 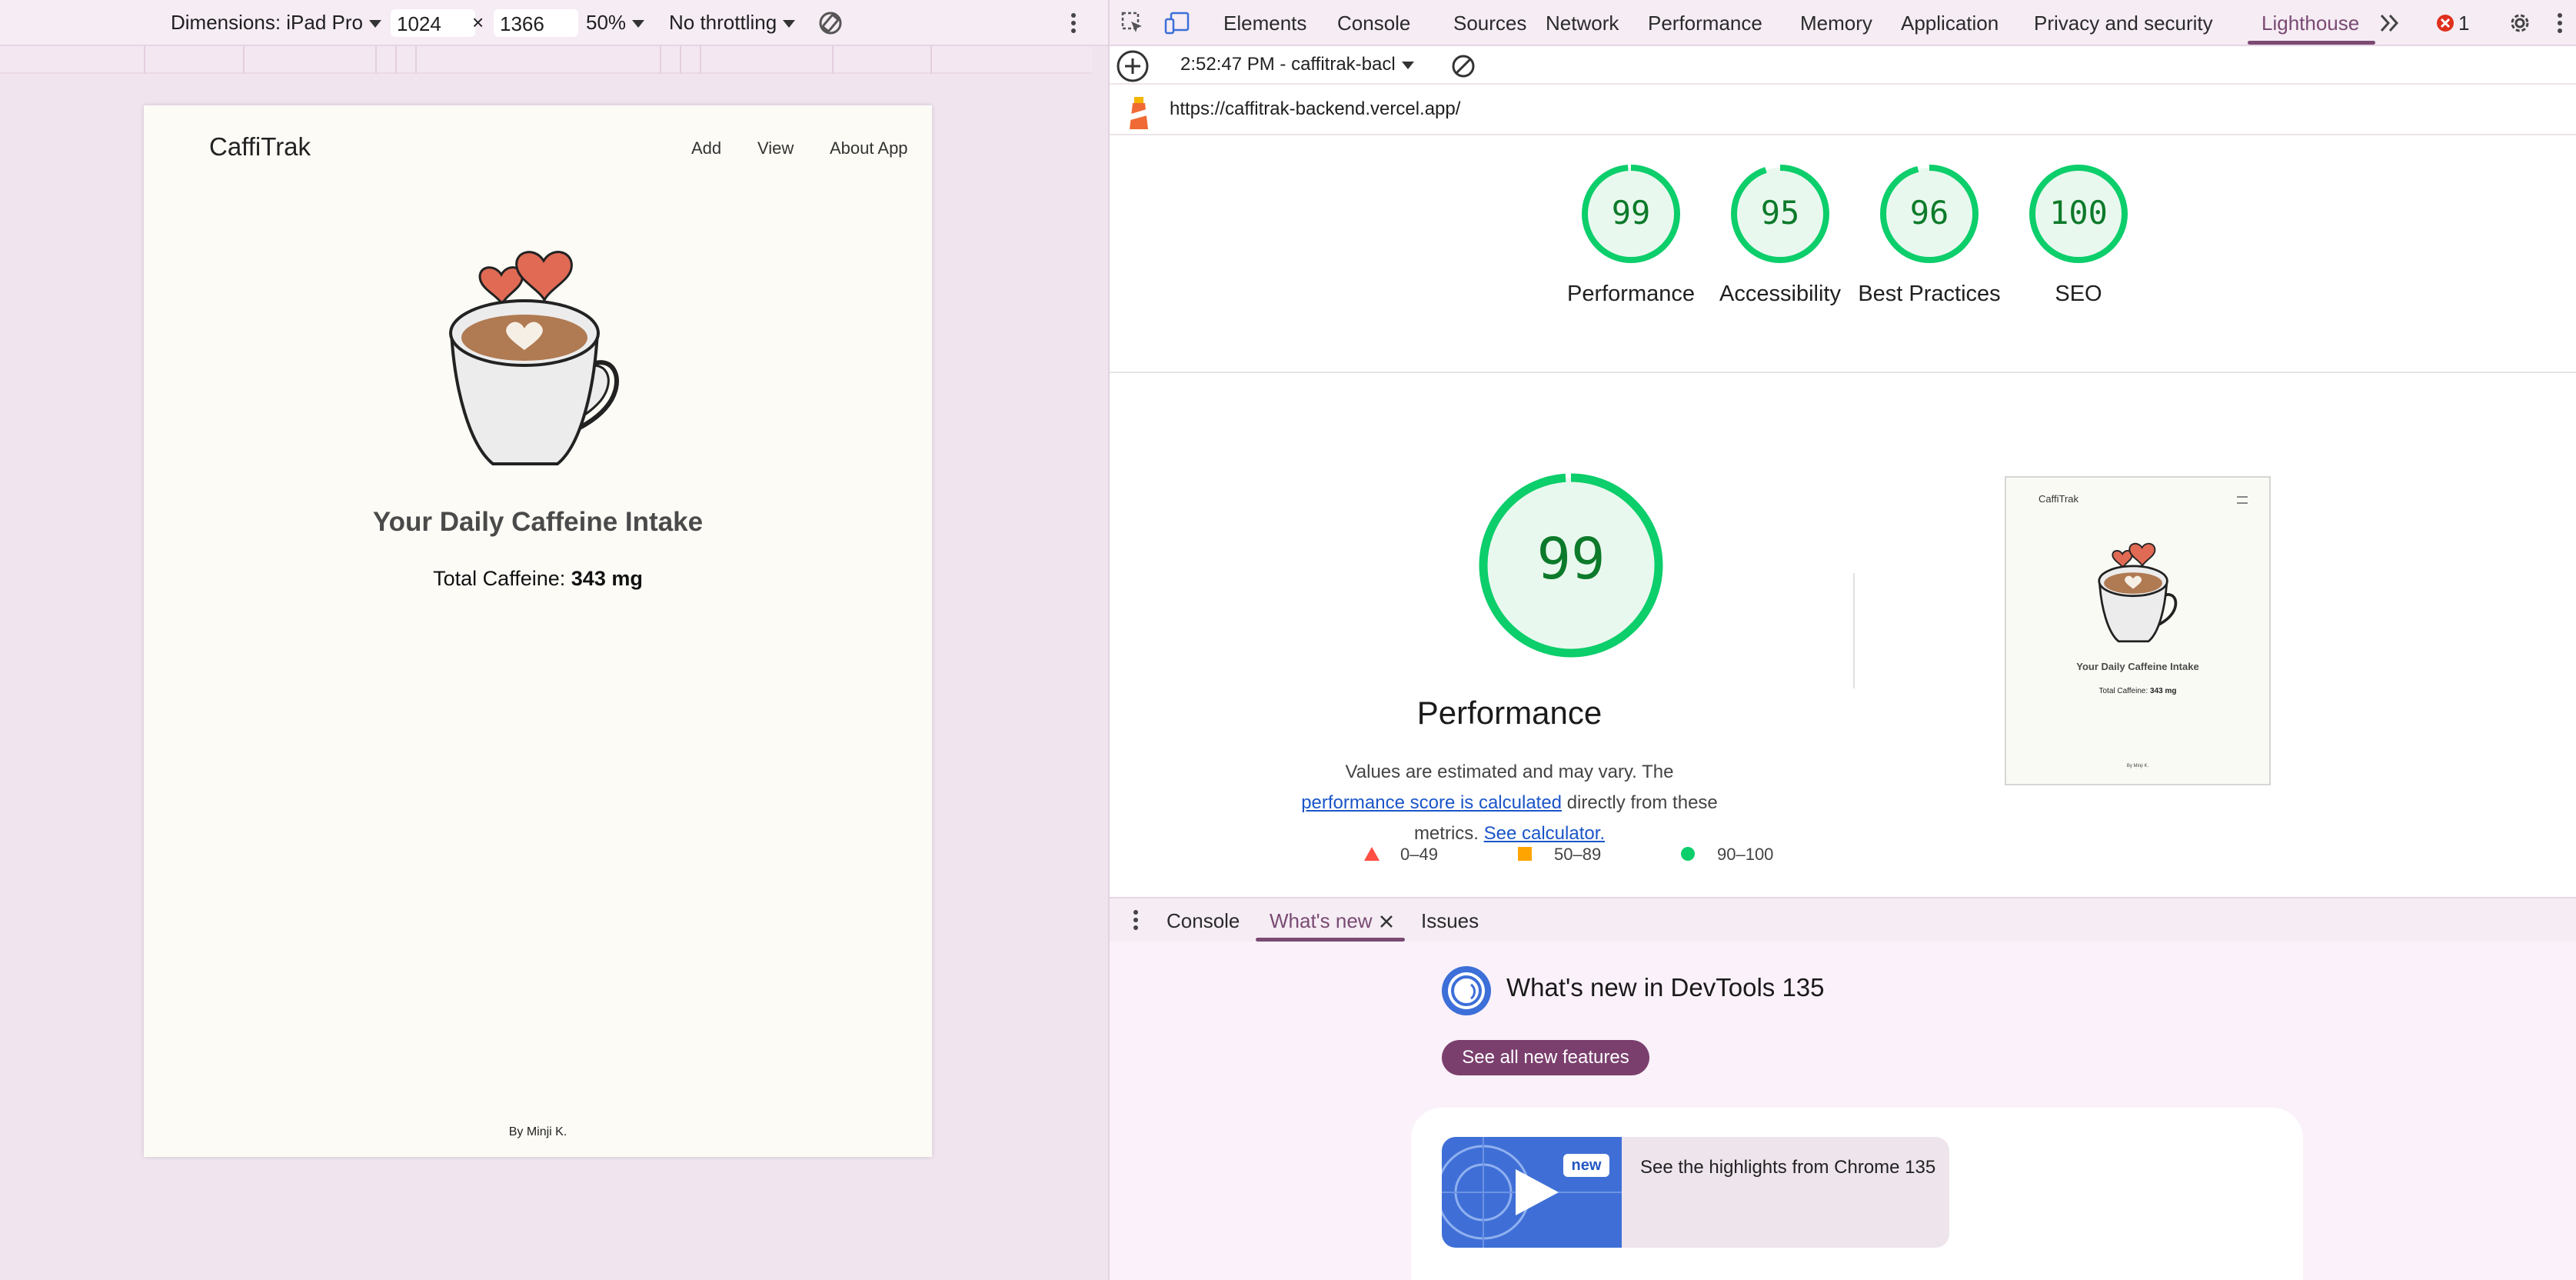 What do you see at coordinates (1929, 294) in the screenshot?
I see `gauge-label: Best Practices` at bounding box center [1929, 294].